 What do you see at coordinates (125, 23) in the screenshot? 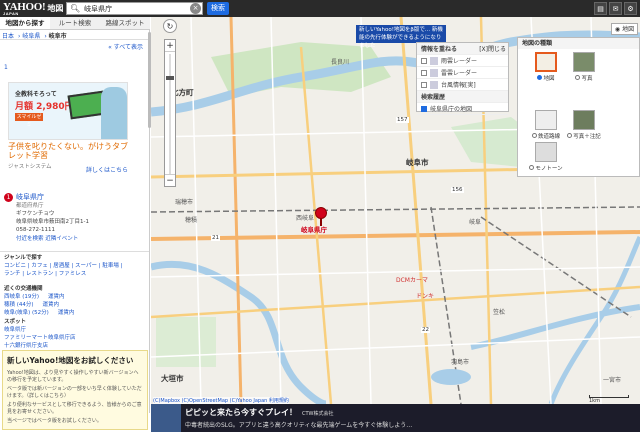
I see `tab-rail-spot: 路線スポット` at bounding box center [125, 23].